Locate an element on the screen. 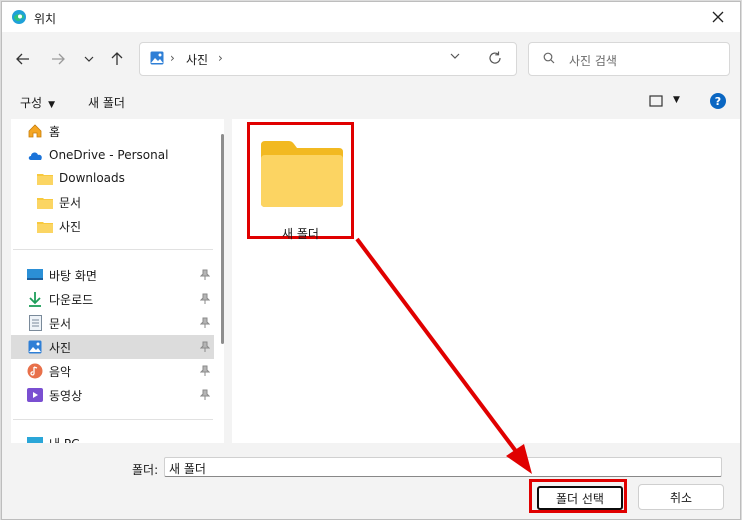 Image resolution: width=742 pixels, height=520 pixels. arrow-left-icon is located at coordinates (22, 59).